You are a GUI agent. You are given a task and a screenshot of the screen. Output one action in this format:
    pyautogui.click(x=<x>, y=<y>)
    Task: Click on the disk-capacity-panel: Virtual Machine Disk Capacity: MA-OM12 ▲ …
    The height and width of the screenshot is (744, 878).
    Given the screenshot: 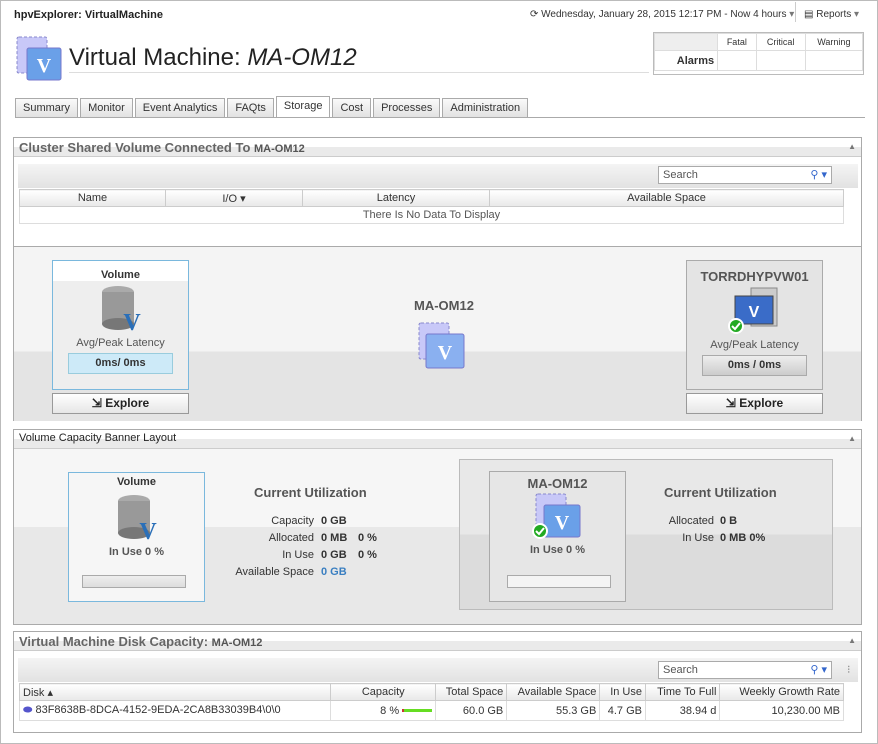 What is the action you would take?
    pyautogui.click(x=437, y=682)
    